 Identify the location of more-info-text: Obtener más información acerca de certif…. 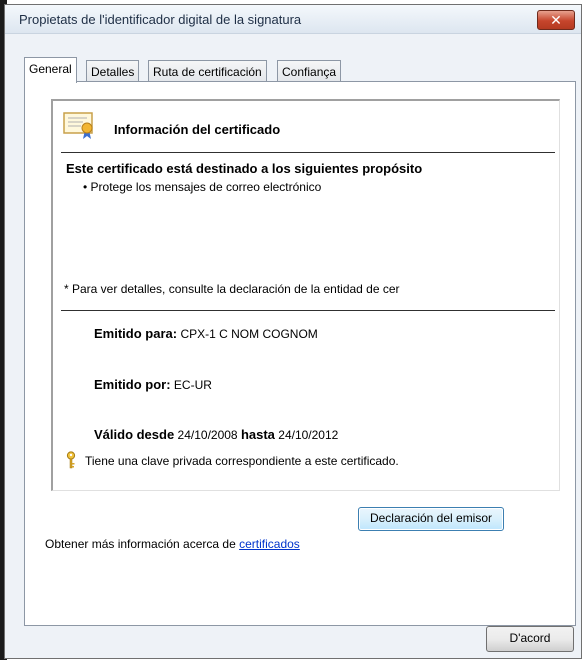
(172, 544).